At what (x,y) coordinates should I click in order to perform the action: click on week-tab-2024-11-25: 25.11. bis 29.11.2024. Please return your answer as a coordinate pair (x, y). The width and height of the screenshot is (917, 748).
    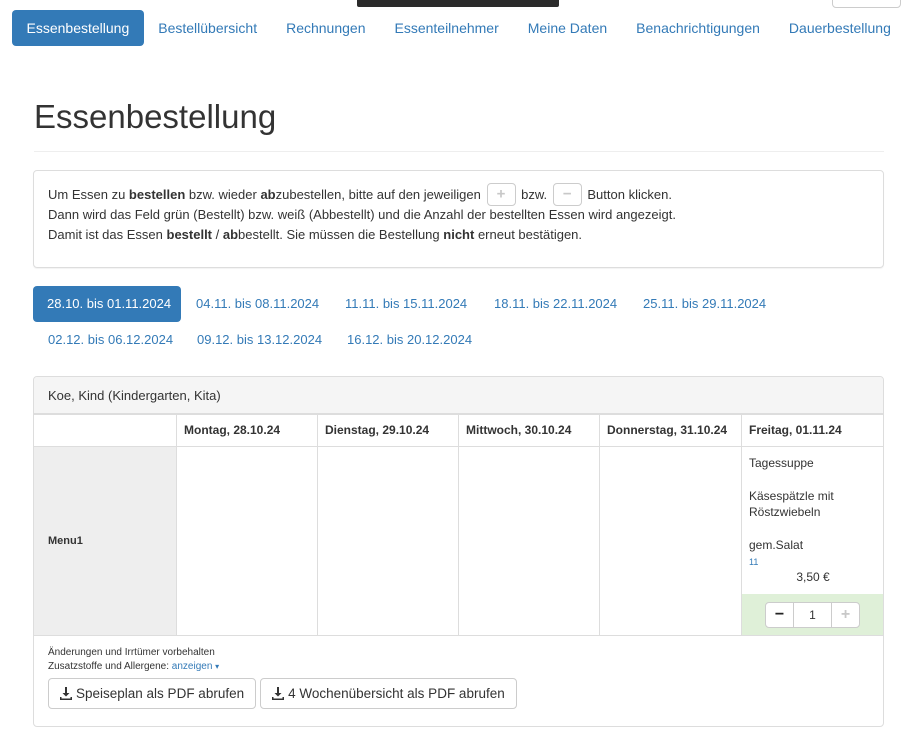
    Looking at the image, I should click on (704, 304).